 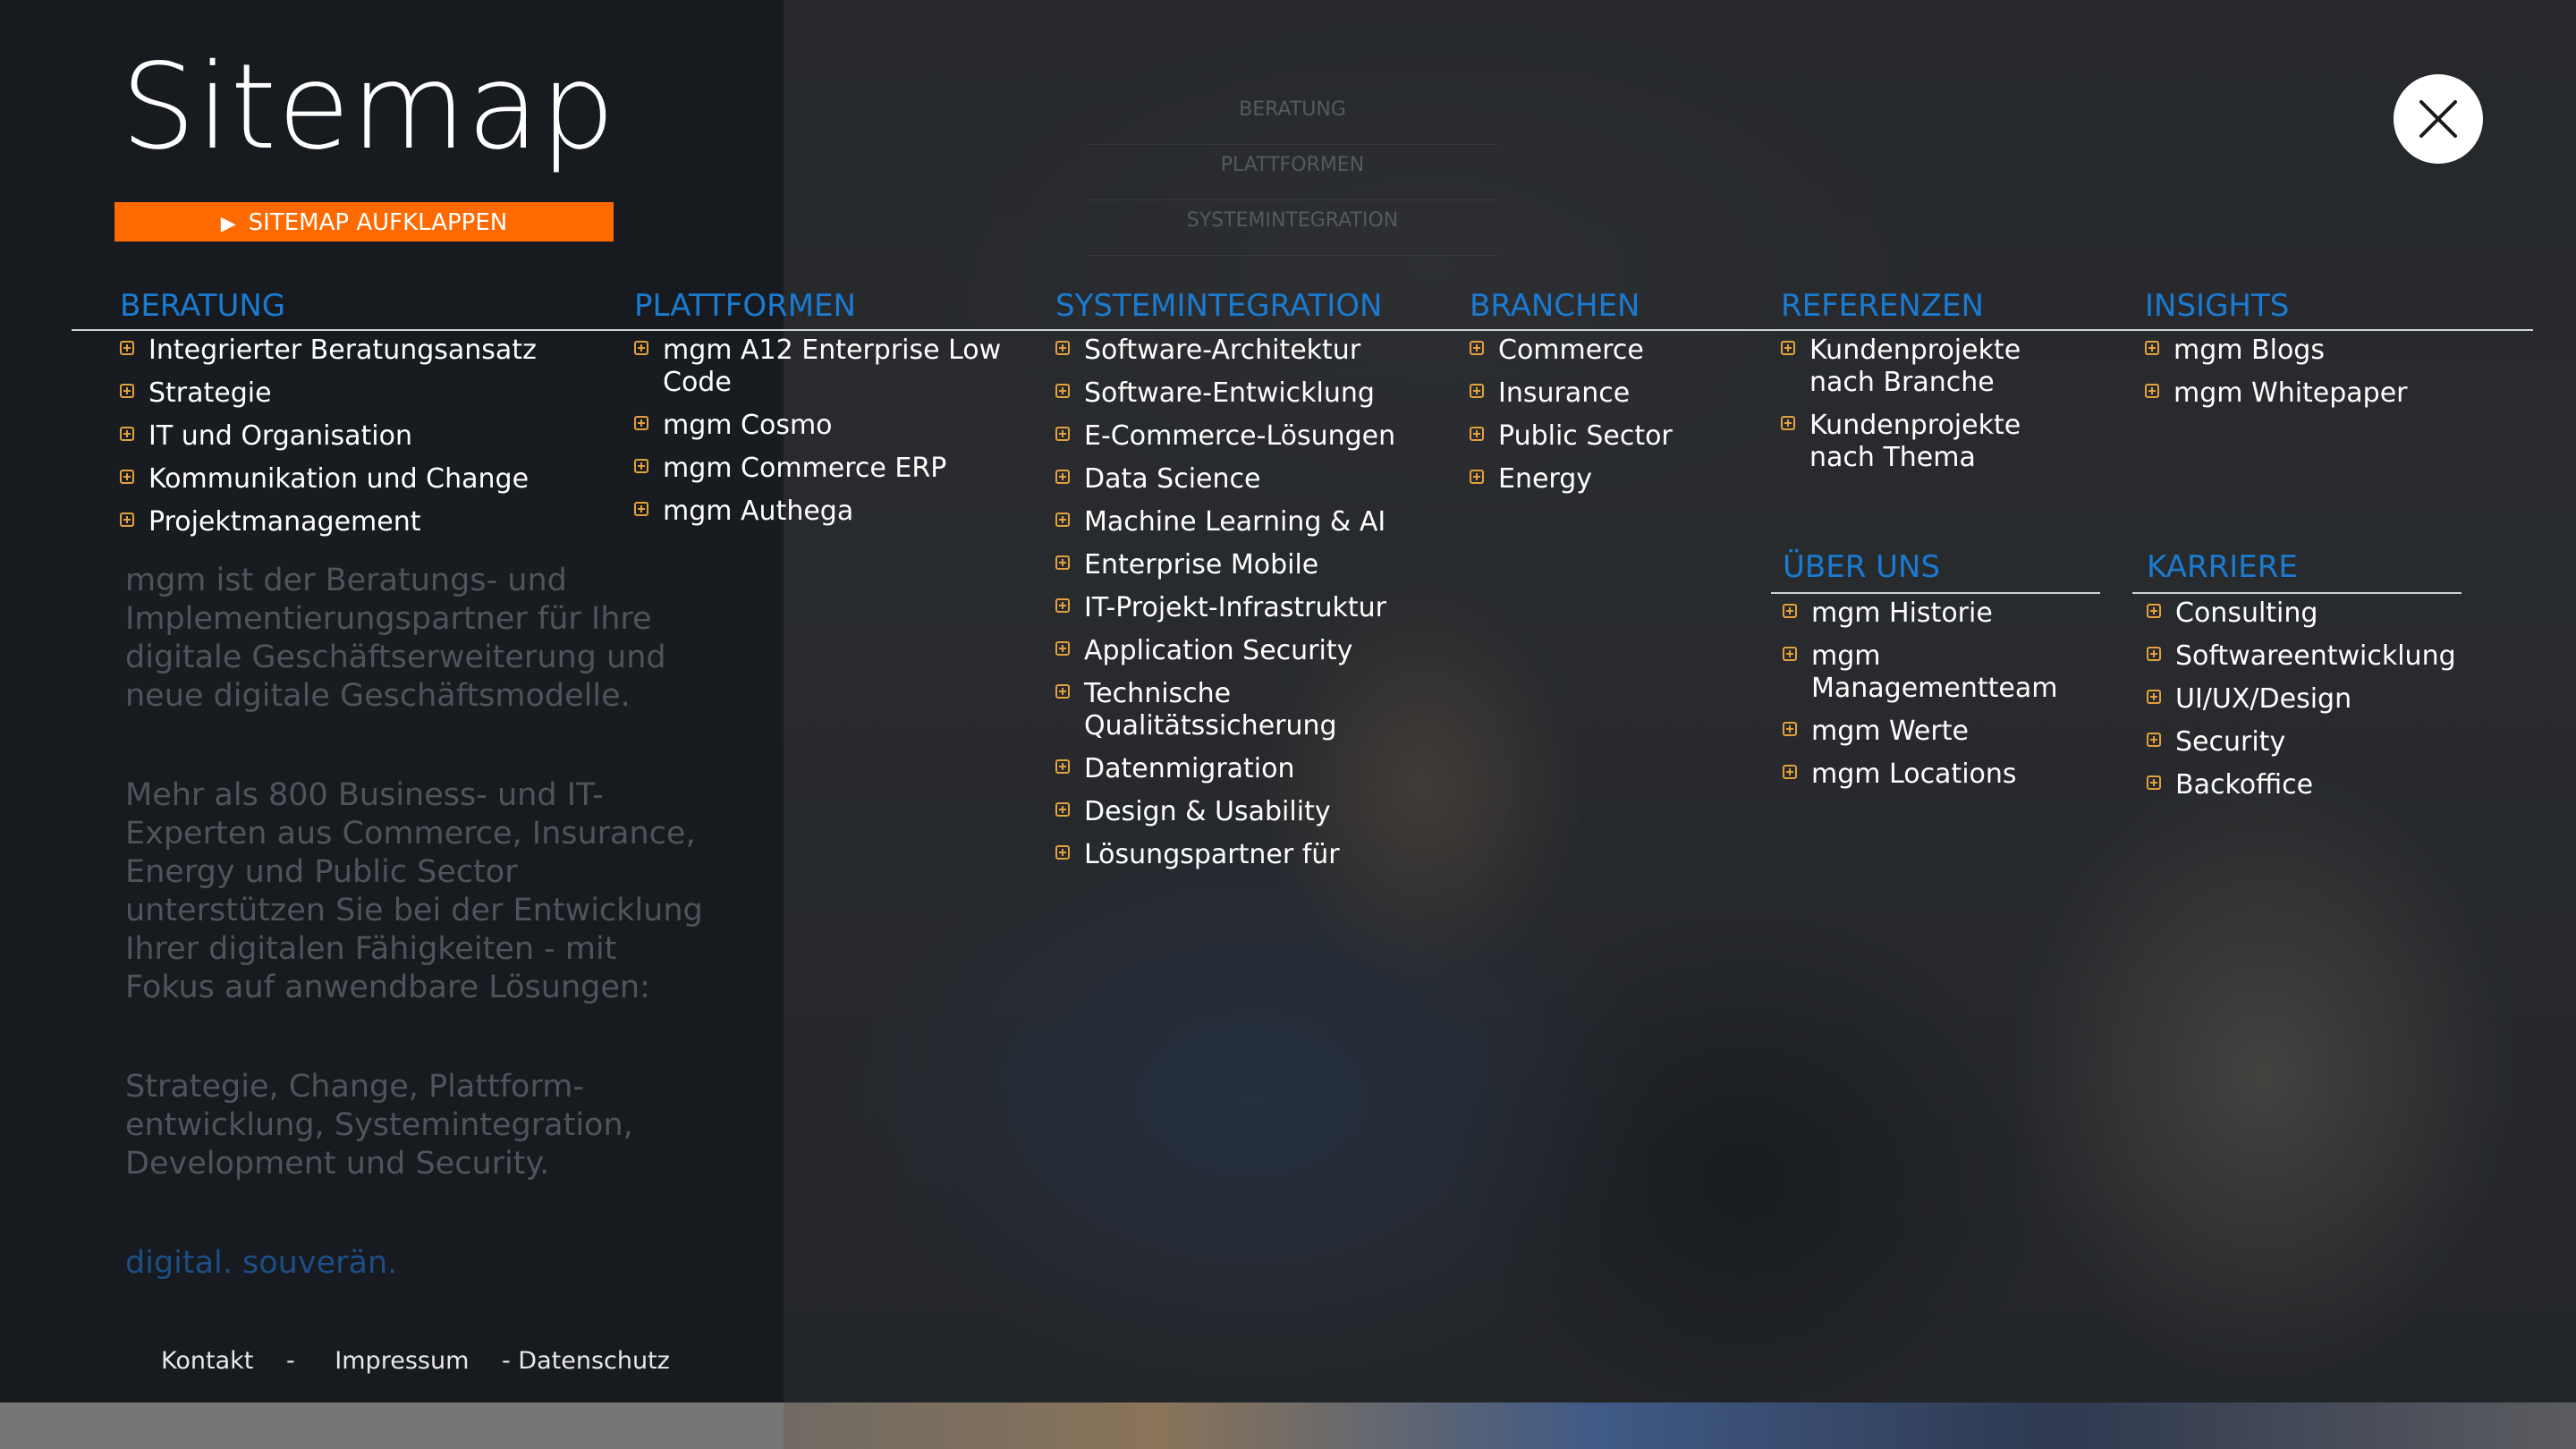 I want to click on sitemap-link: Commerce, so click(x=1604, y=351).